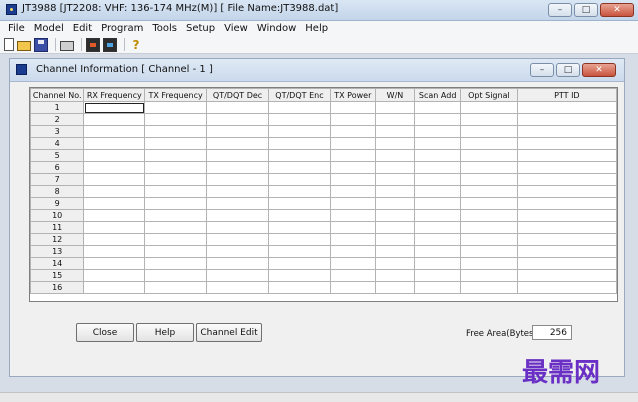  Describe the element at coordinates (316, 28) in the screenshot. I see `menu-help: Help` at that location.